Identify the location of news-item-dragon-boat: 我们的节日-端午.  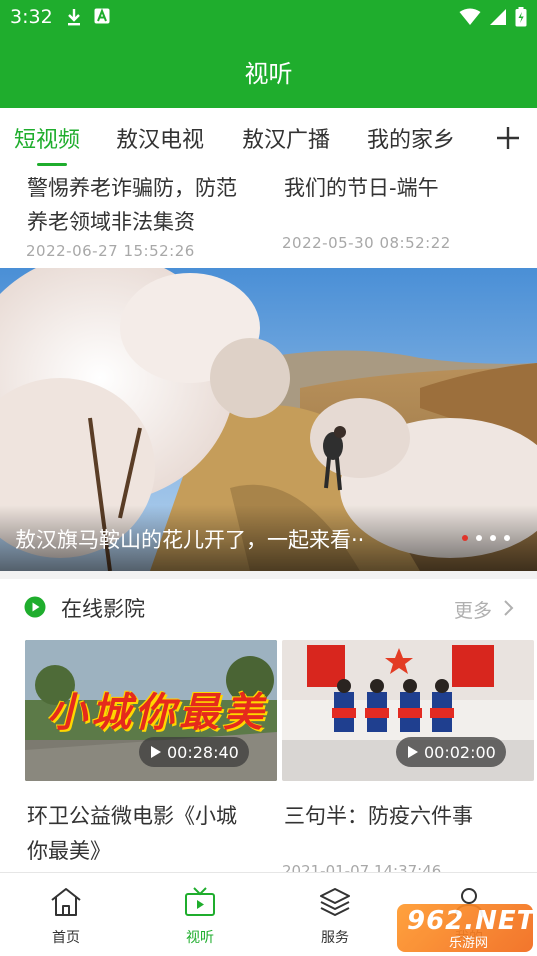
(409, 188).